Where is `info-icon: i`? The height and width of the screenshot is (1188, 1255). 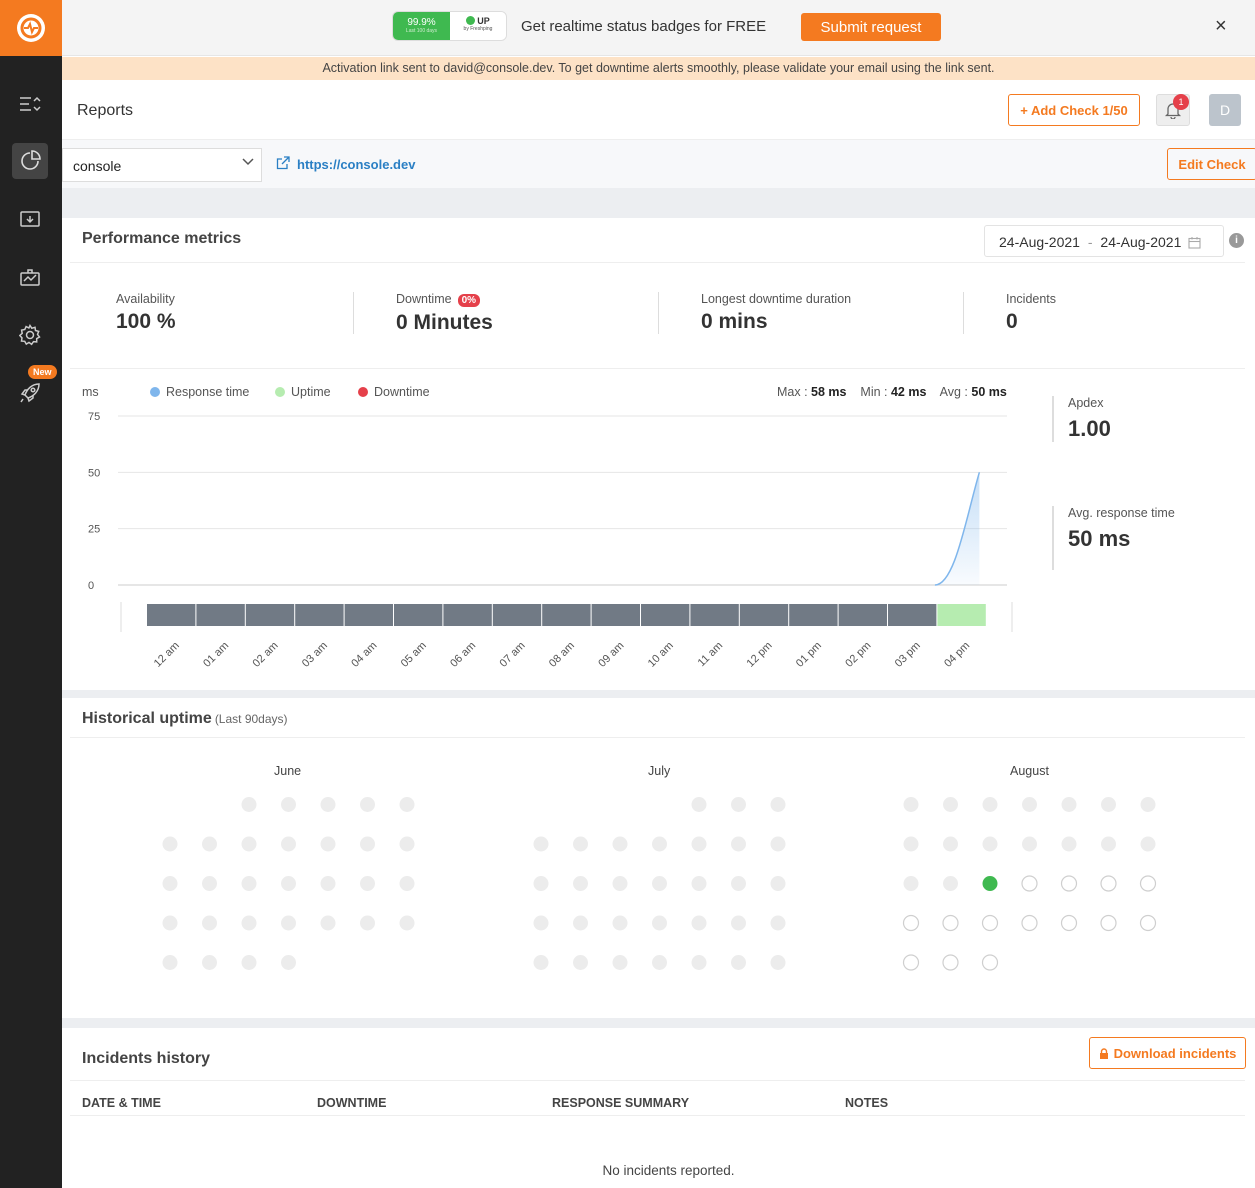
info-icon: i is located at coordinates (1236, 240).